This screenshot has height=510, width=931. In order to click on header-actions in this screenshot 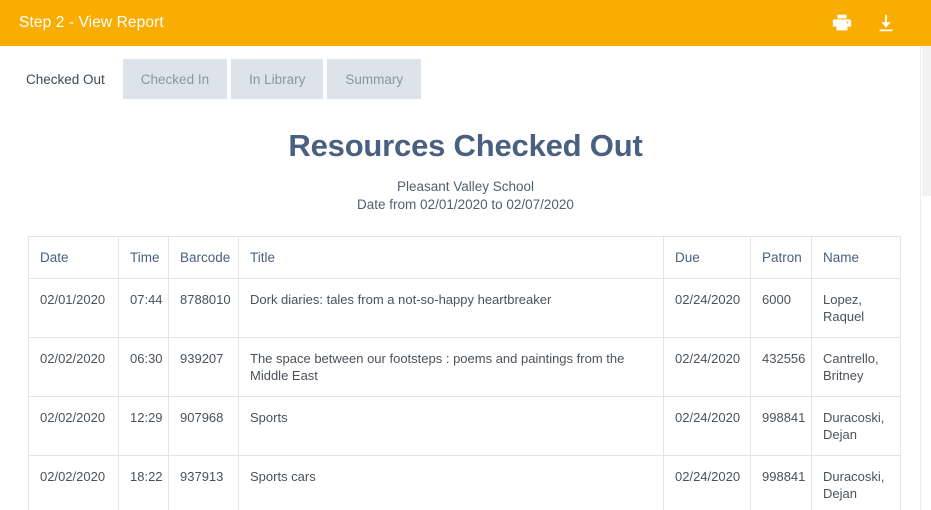, I will do `click(873, 23)`.